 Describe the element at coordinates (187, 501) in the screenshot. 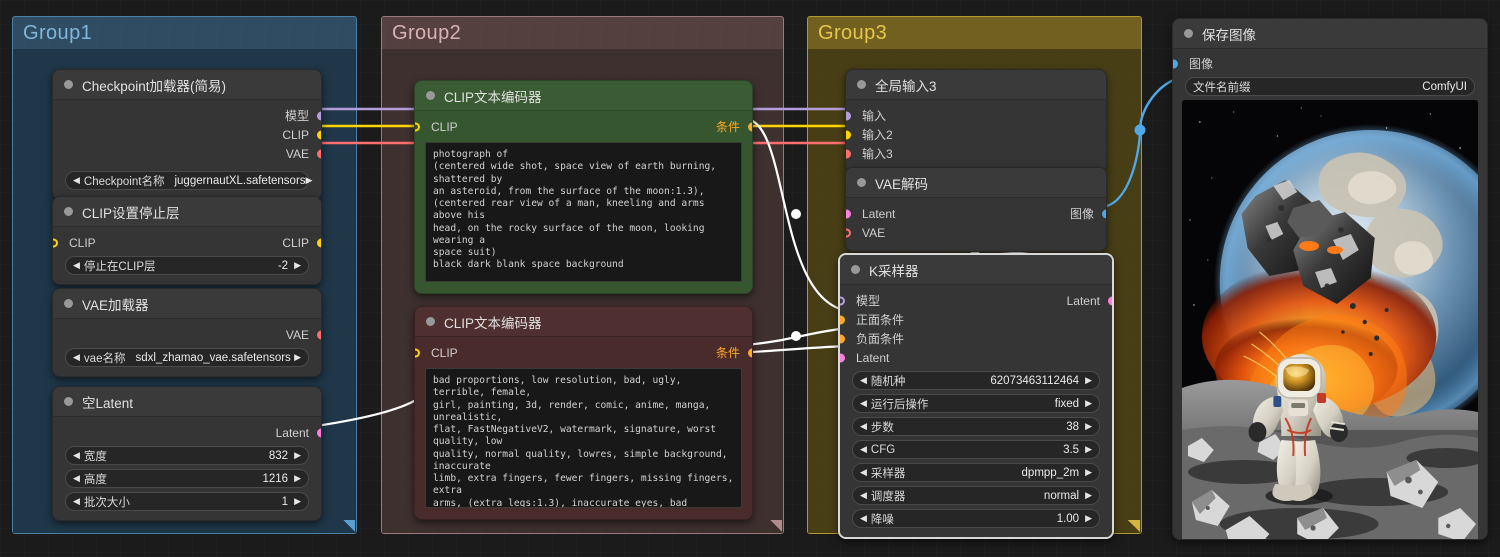

I see `widget-batch-size: ◀ 批次大小 1 ▶` at that location.